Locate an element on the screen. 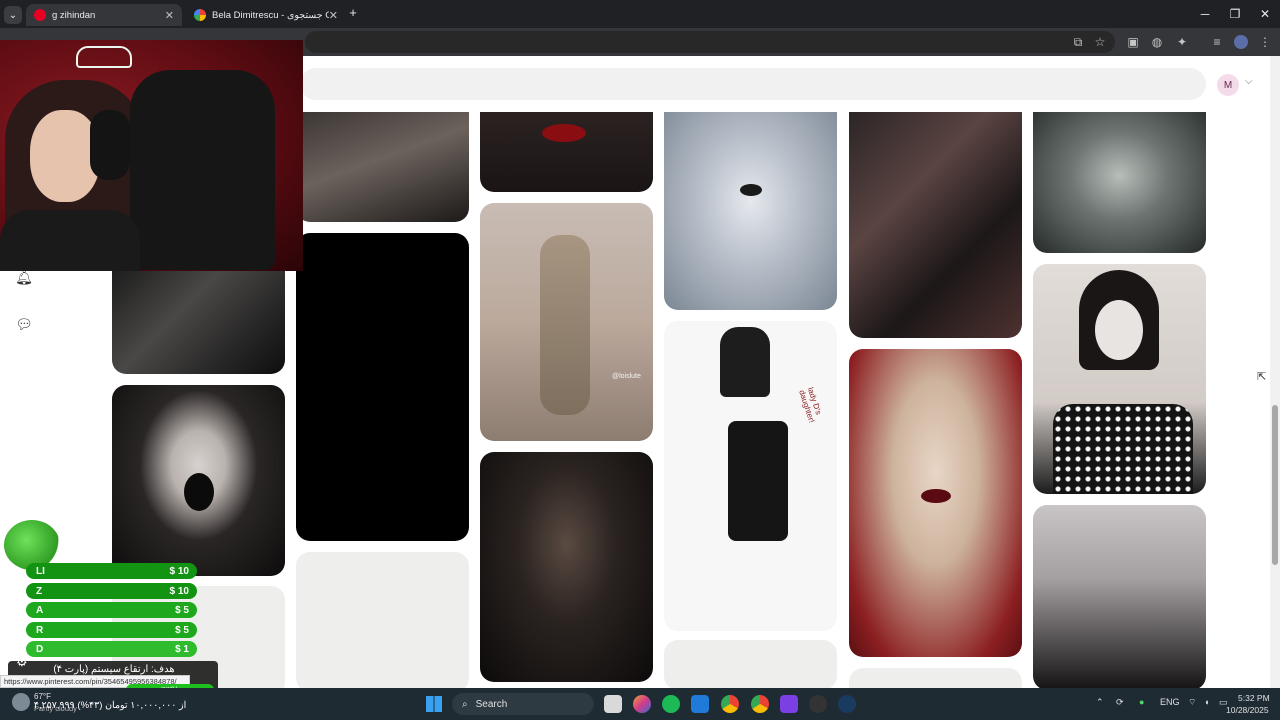 The image size is (1280, 720). pin-silver-queen is located at coordinates (750, 211).